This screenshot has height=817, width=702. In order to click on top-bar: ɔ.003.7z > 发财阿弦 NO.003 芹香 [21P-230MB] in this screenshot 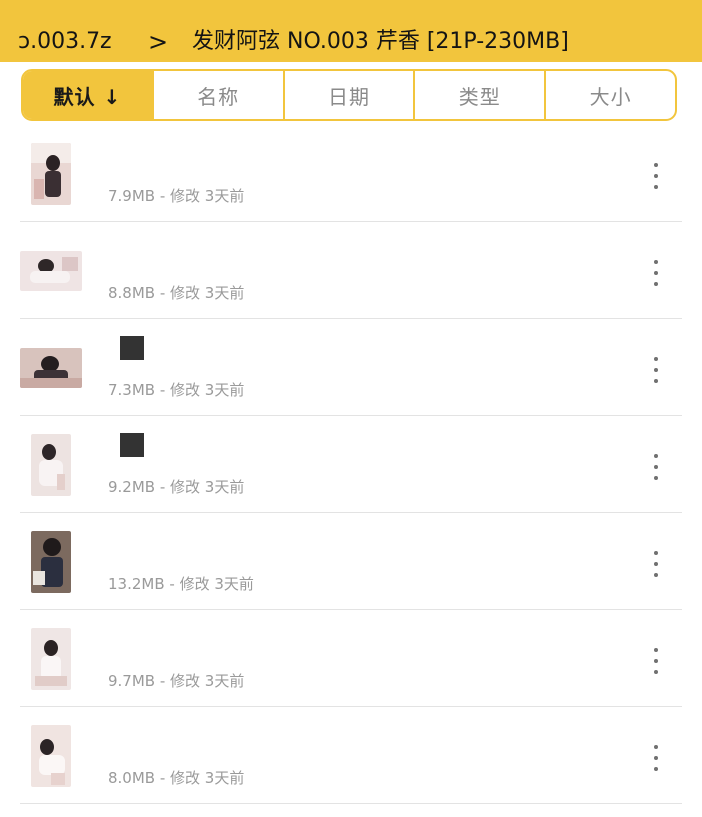, I will do `click(351, 31)`.